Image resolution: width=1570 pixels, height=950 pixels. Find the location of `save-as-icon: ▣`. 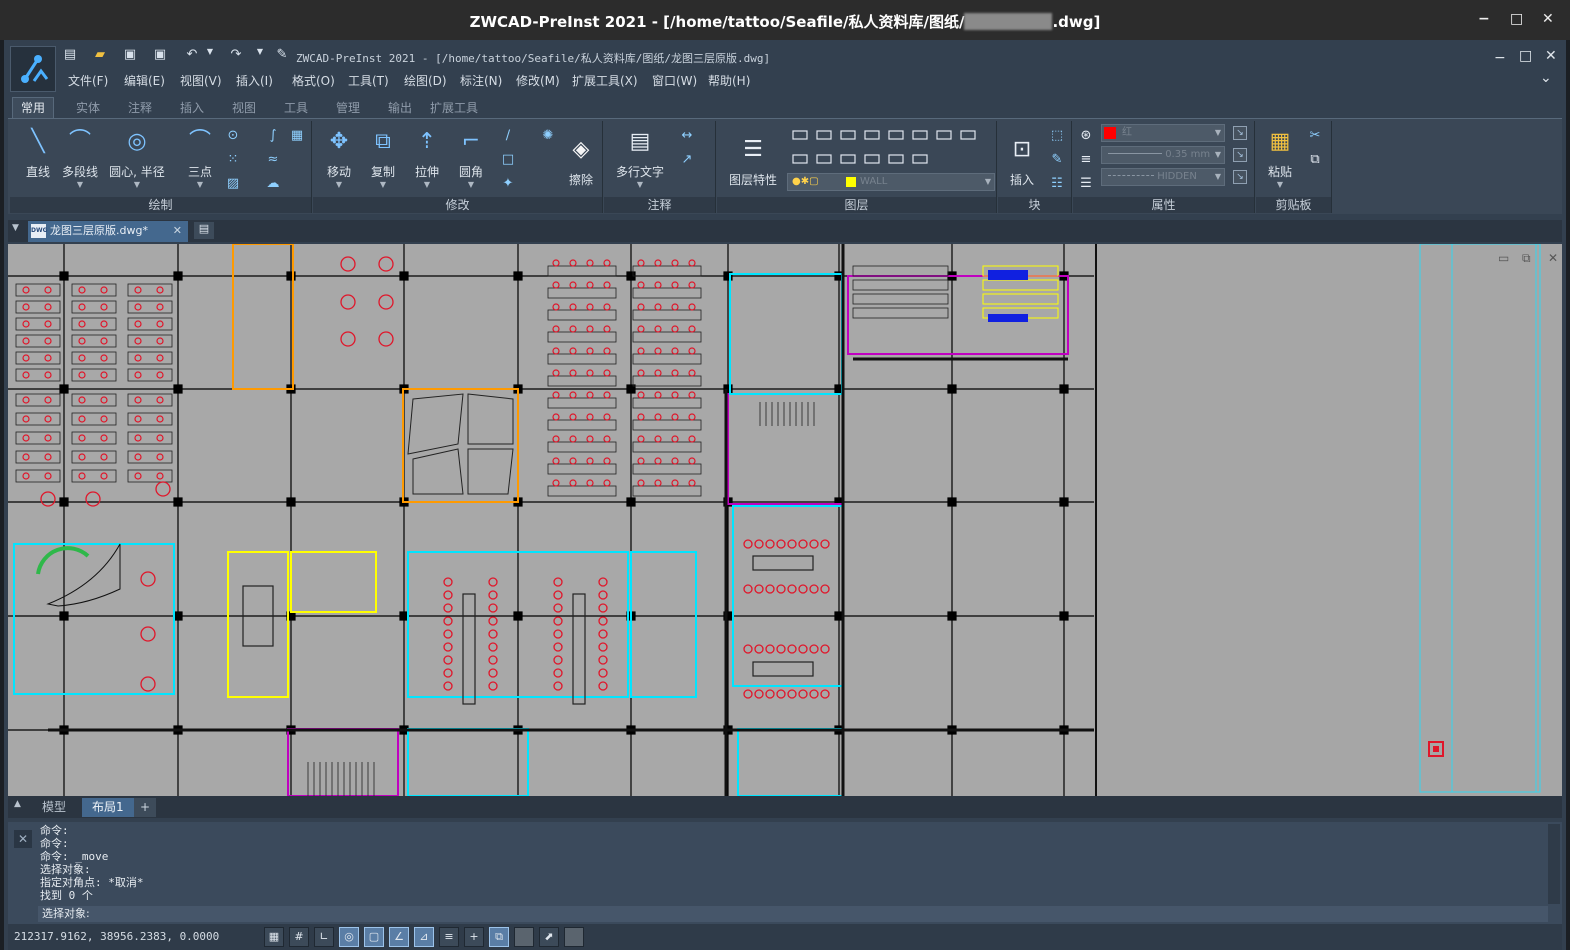

save-as-icon: ▣ is located at coordinates (160, 55).